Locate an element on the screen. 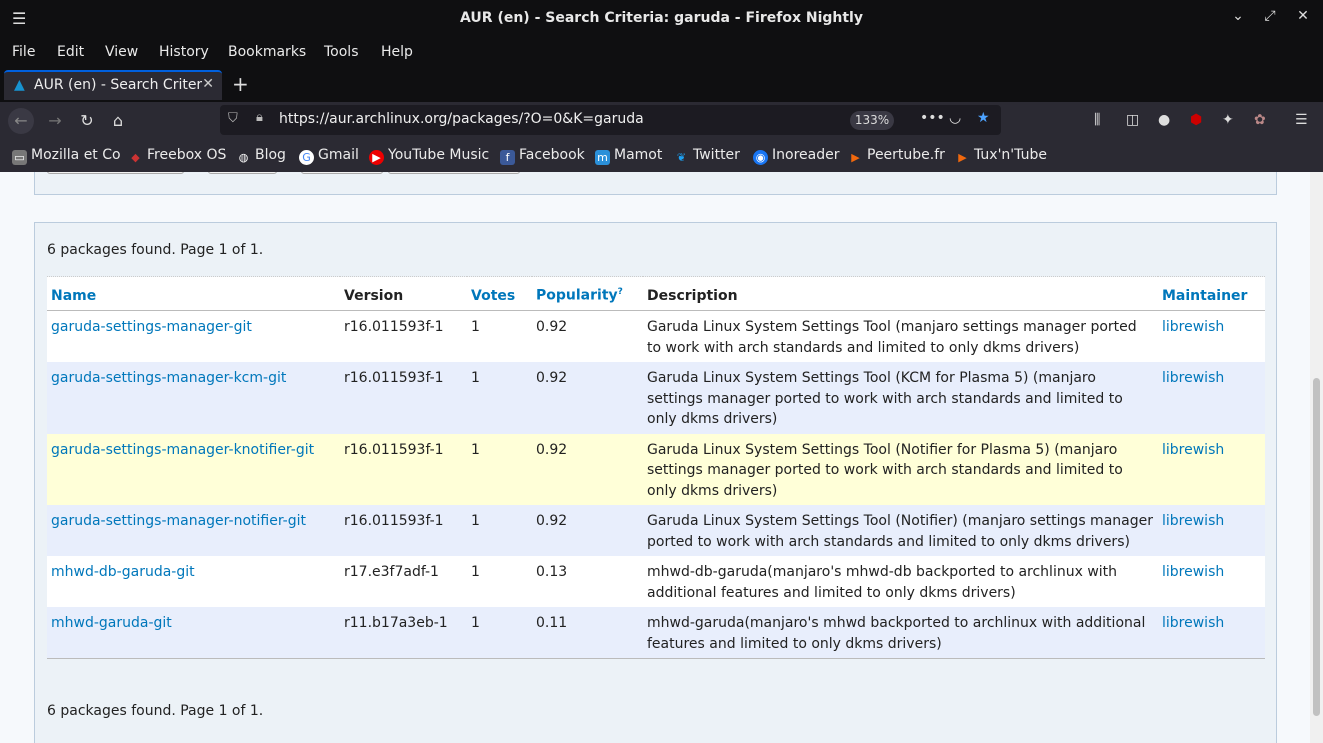 The height and width of the screenshot is (743, 1323). tracking-shield-icon: ⛉ is located at coordinates (233, 118).